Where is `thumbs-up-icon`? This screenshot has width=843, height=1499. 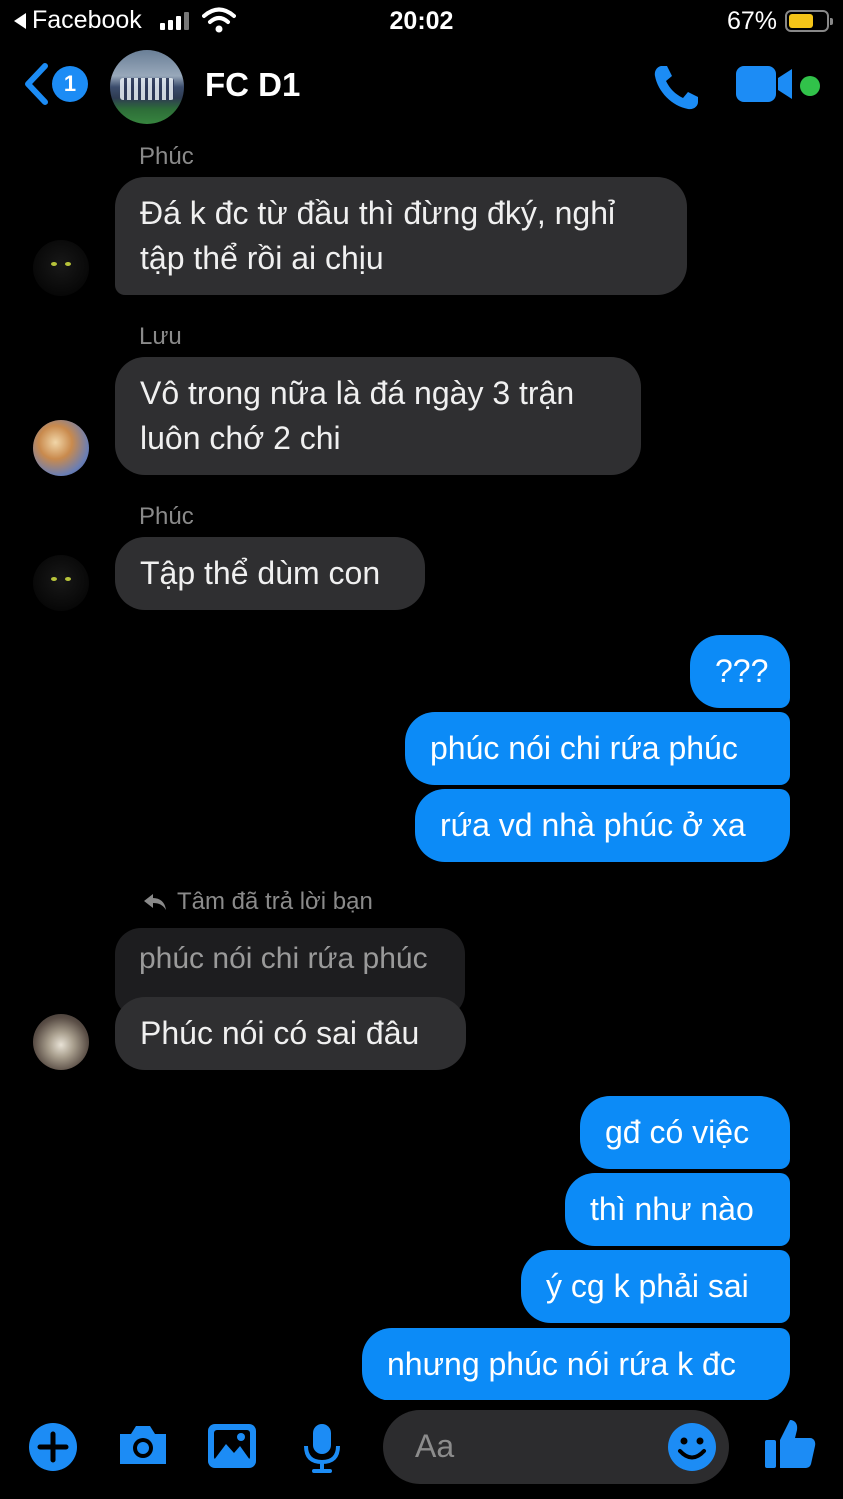 thumbs-up-icon is located at coordinates (790, 1444).